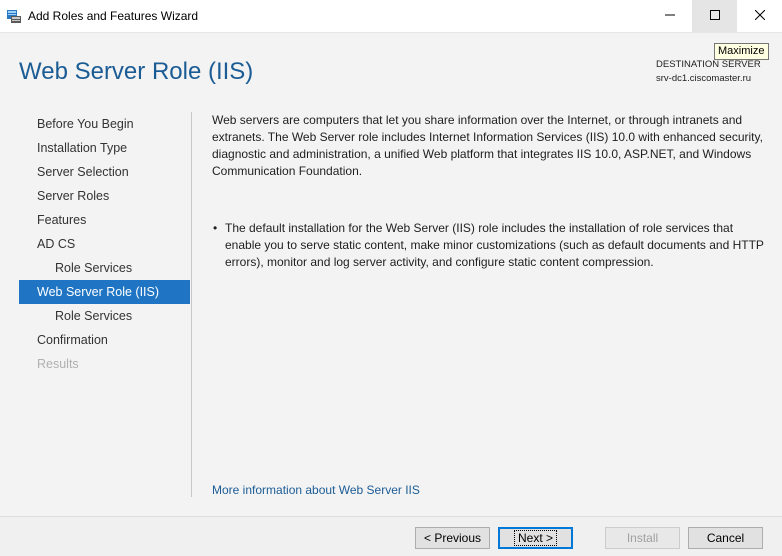  What do you see at coordinates (104, 124) in the screenshot?
I see `nav-item-before-you-begin: Before You Begin` at bounding box center [104, 124].